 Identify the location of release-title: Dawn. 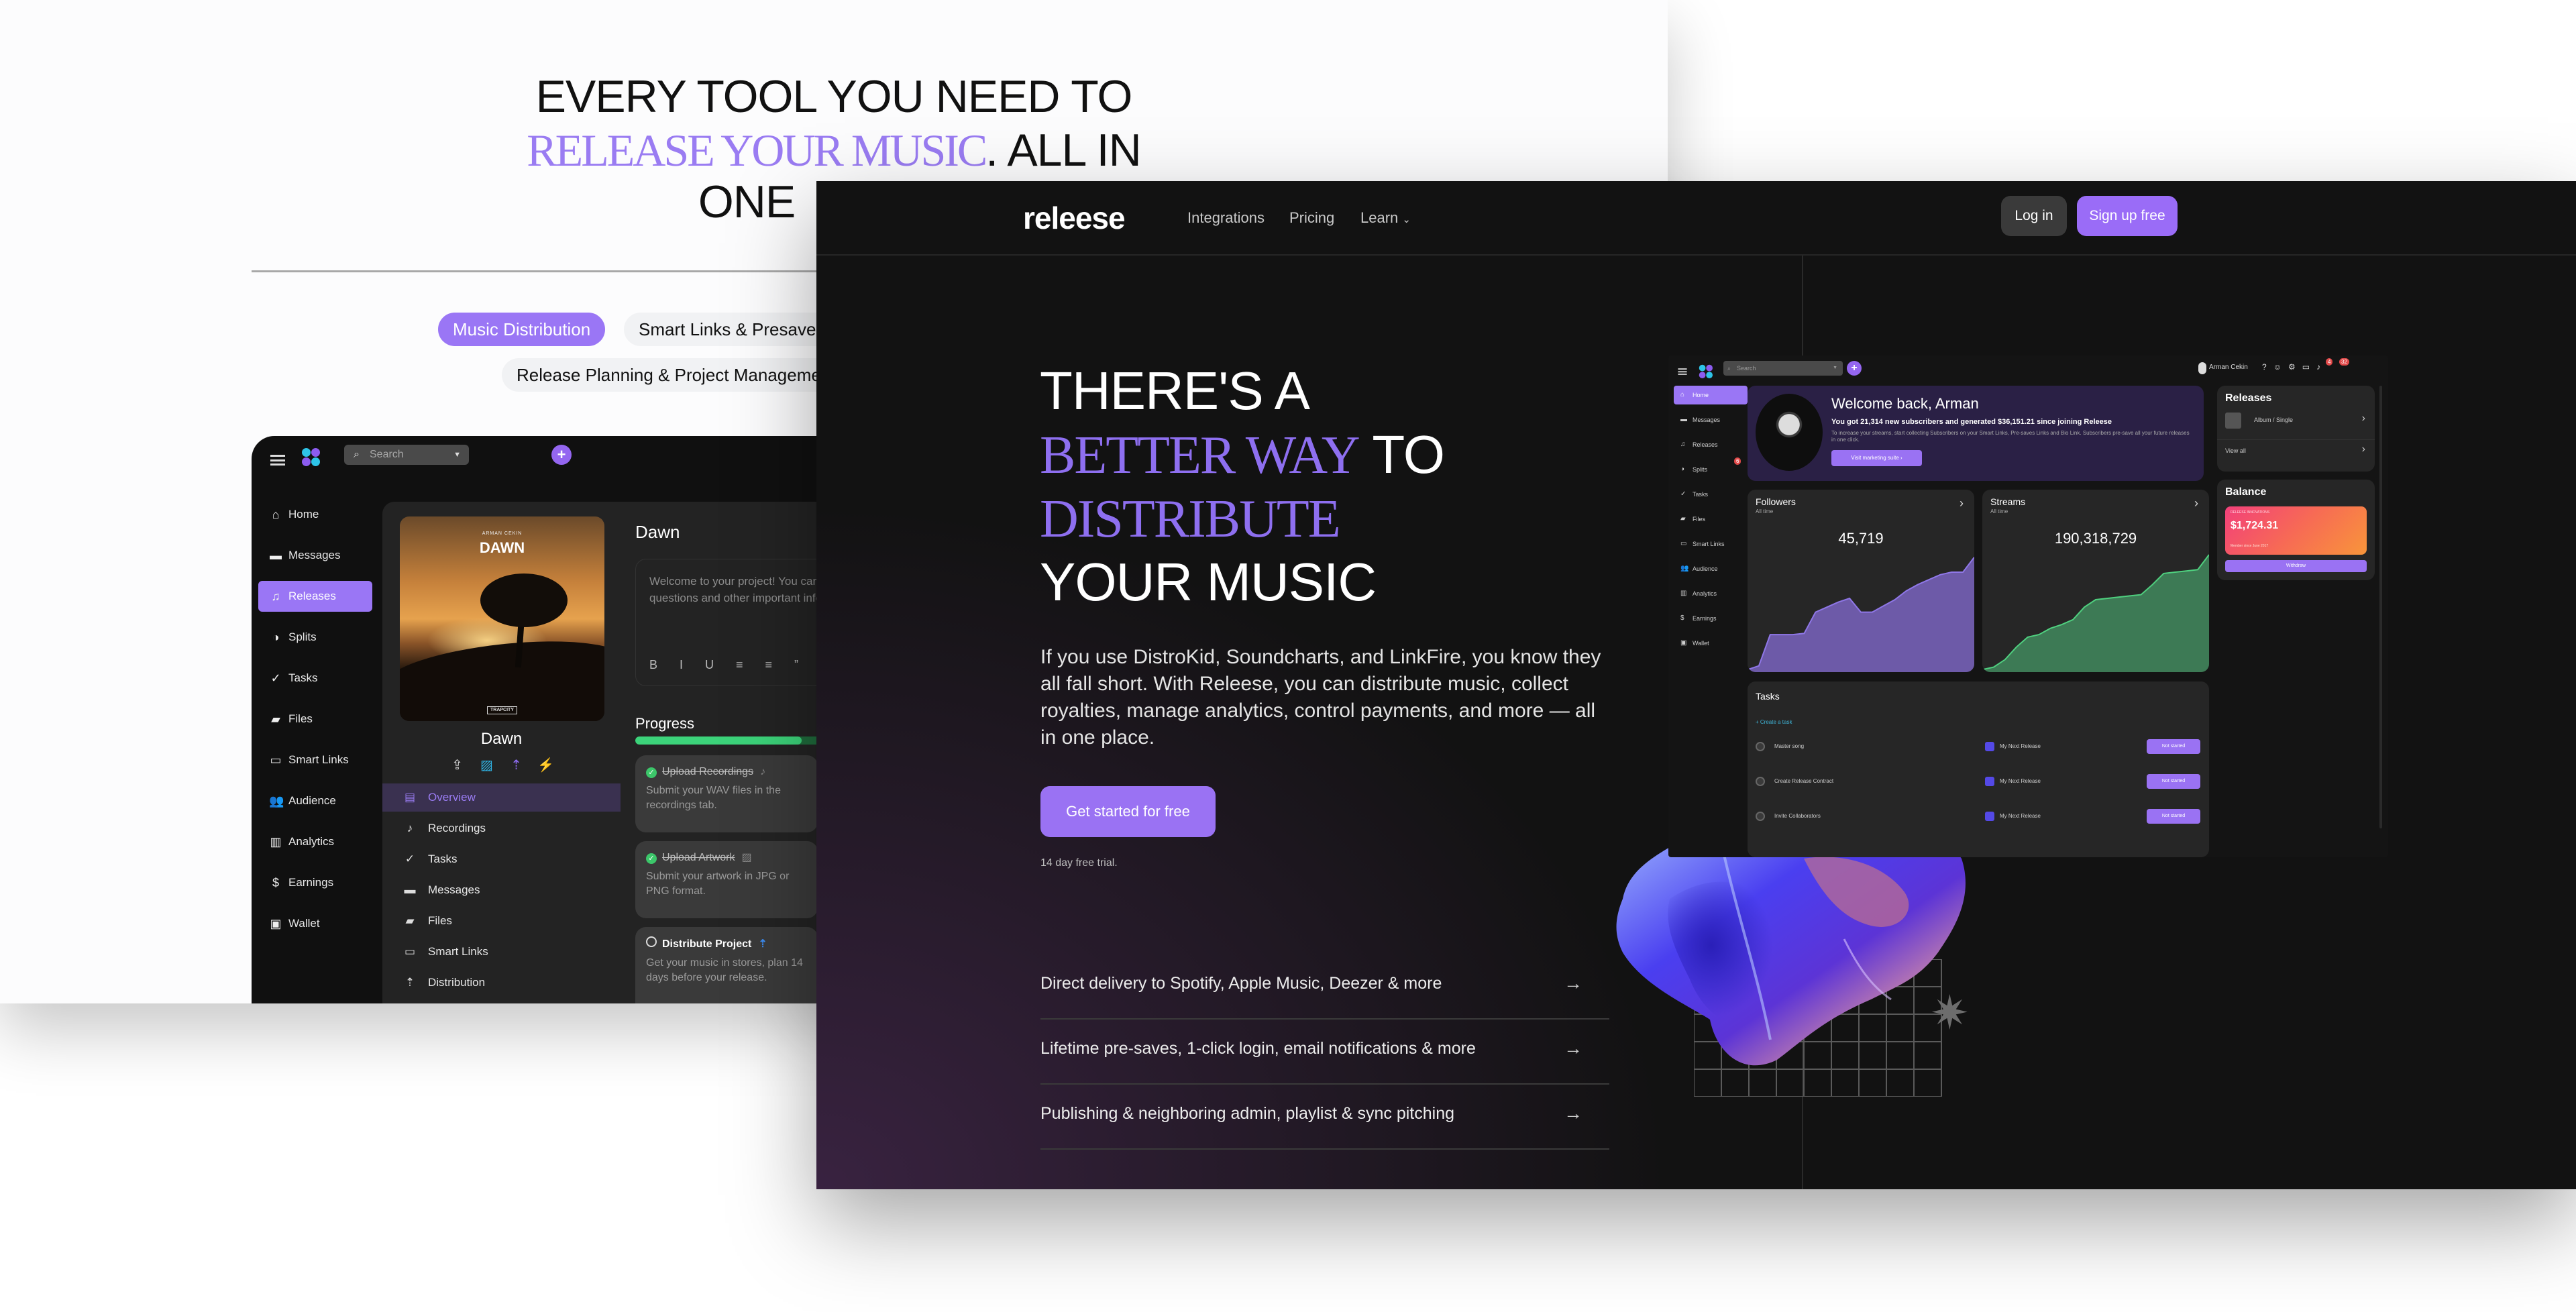
(501, 739).